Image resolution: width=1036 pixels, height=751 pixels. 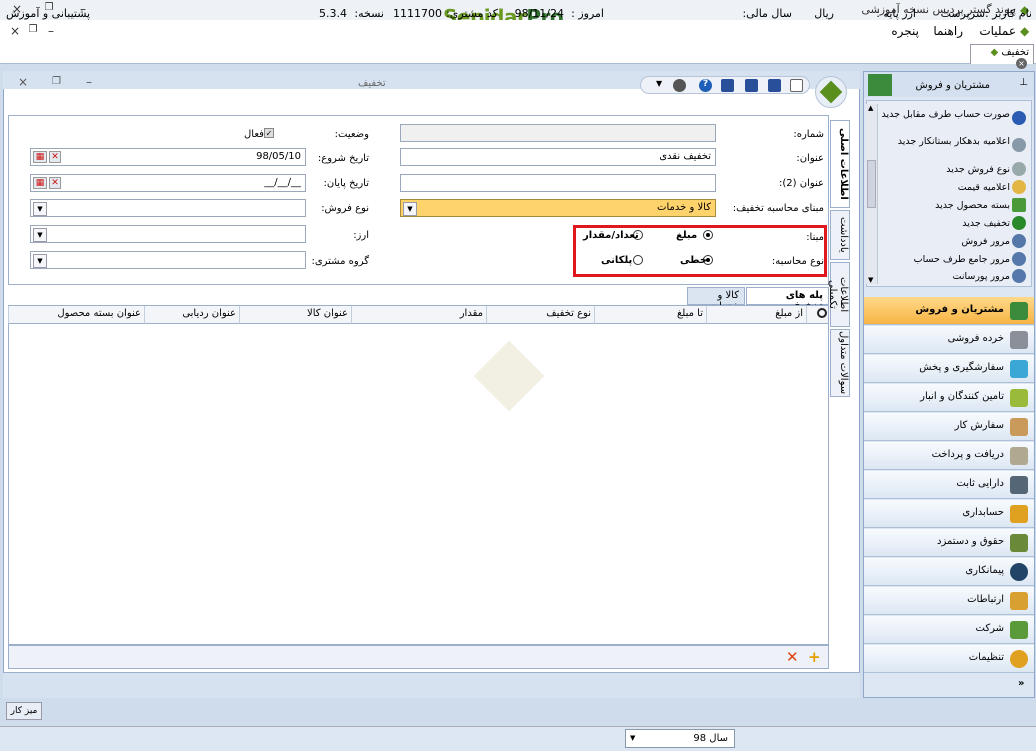 What do you see at coordinates (949, 485) in the screenshot?
I see `nav-fixed-assets: دارایی ثابت` at bounding box center [949, 485].